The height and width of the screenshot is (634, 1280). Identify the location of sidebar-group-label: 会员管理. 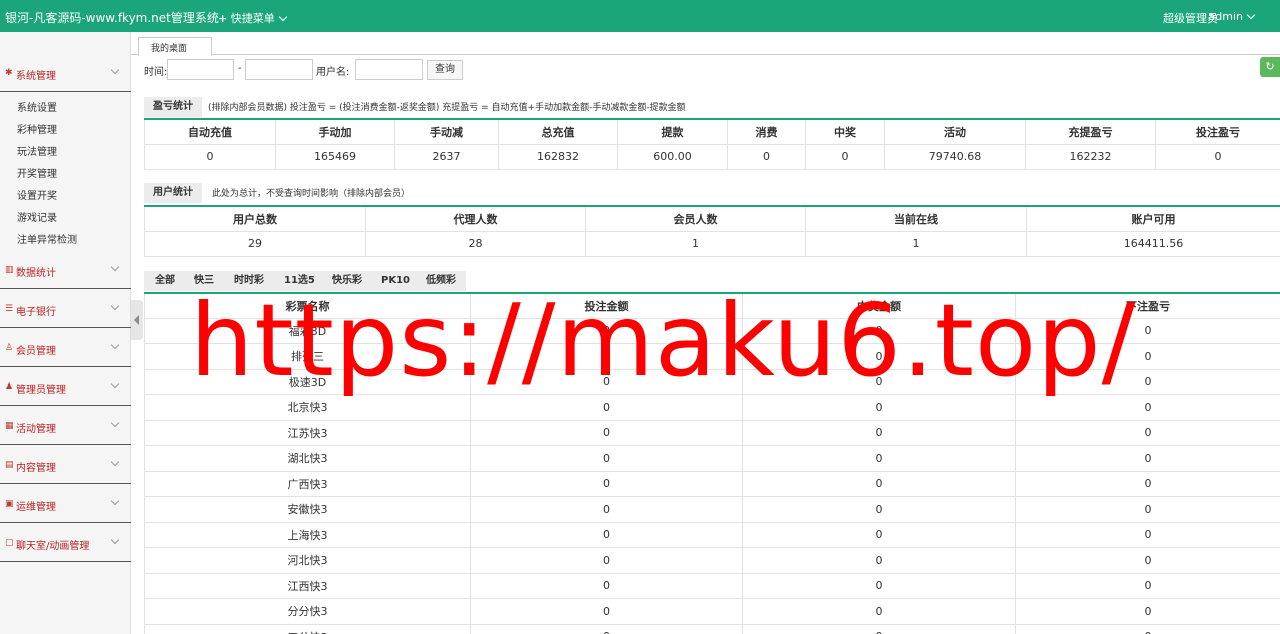
(36, 351).